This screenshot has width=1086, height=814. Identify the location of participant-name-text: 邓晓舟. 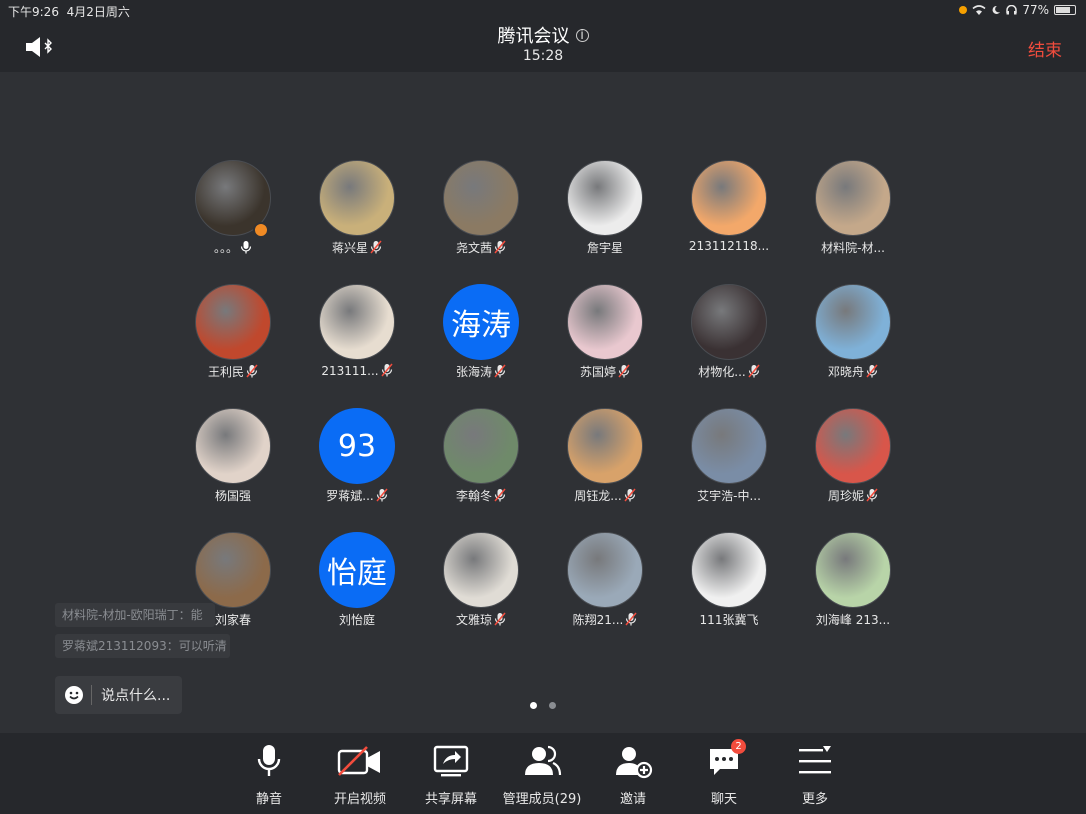
(845, 372).